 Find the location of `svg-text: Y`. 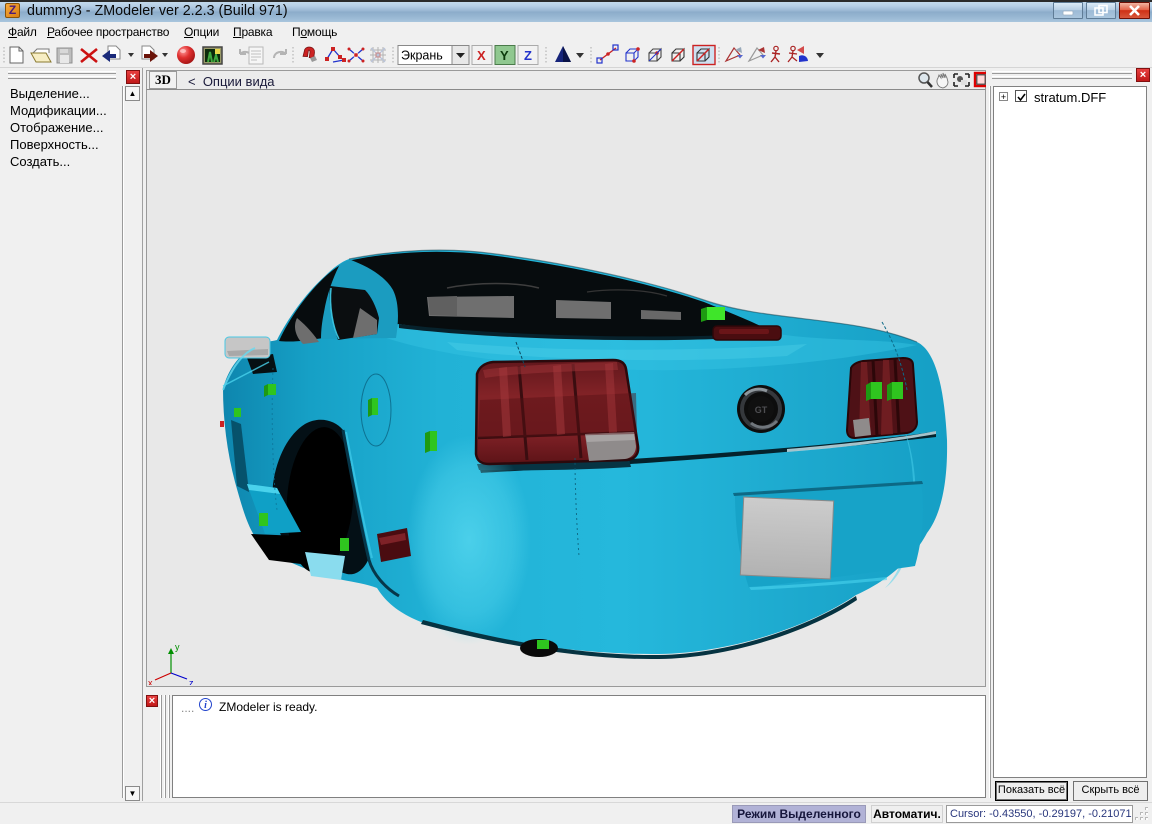

svg-text: Y is located at coordinates (504, 55).